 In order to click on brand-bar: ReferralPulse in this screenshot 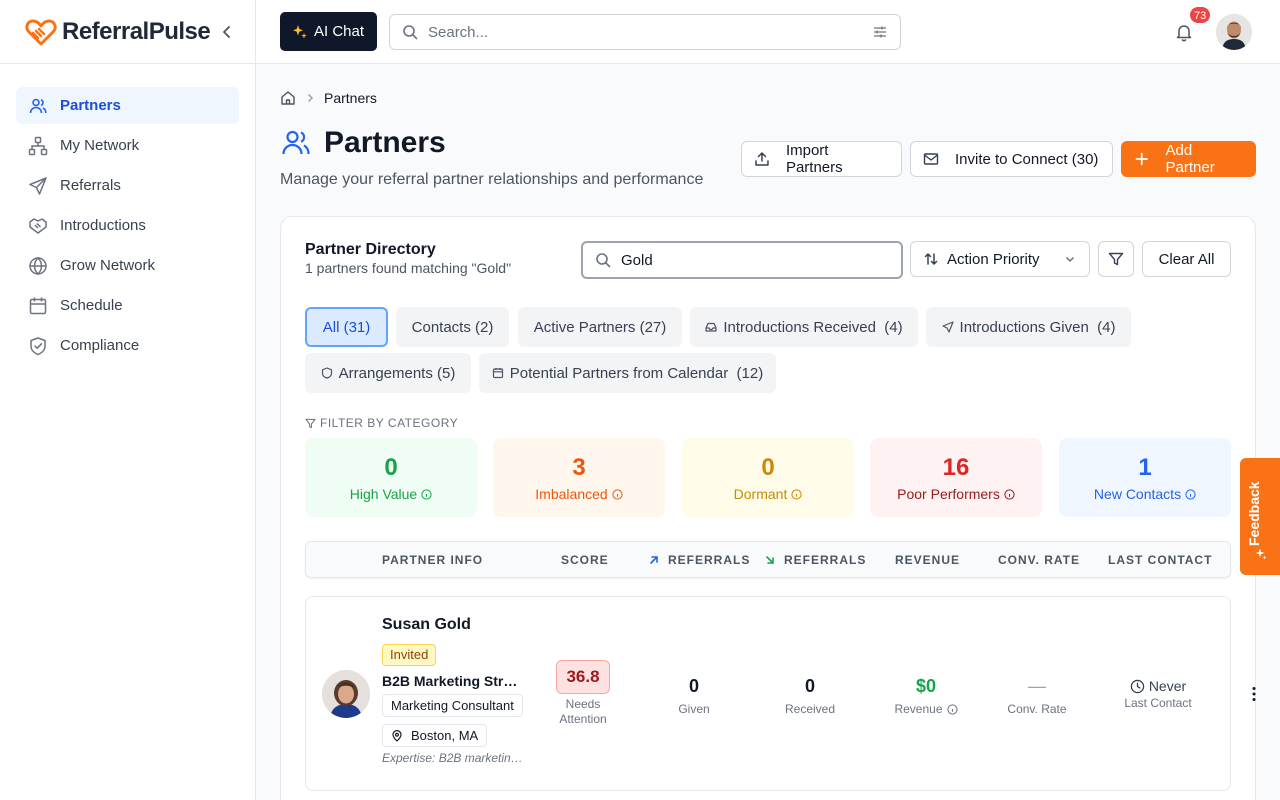, I will do `click(127, 32)`.